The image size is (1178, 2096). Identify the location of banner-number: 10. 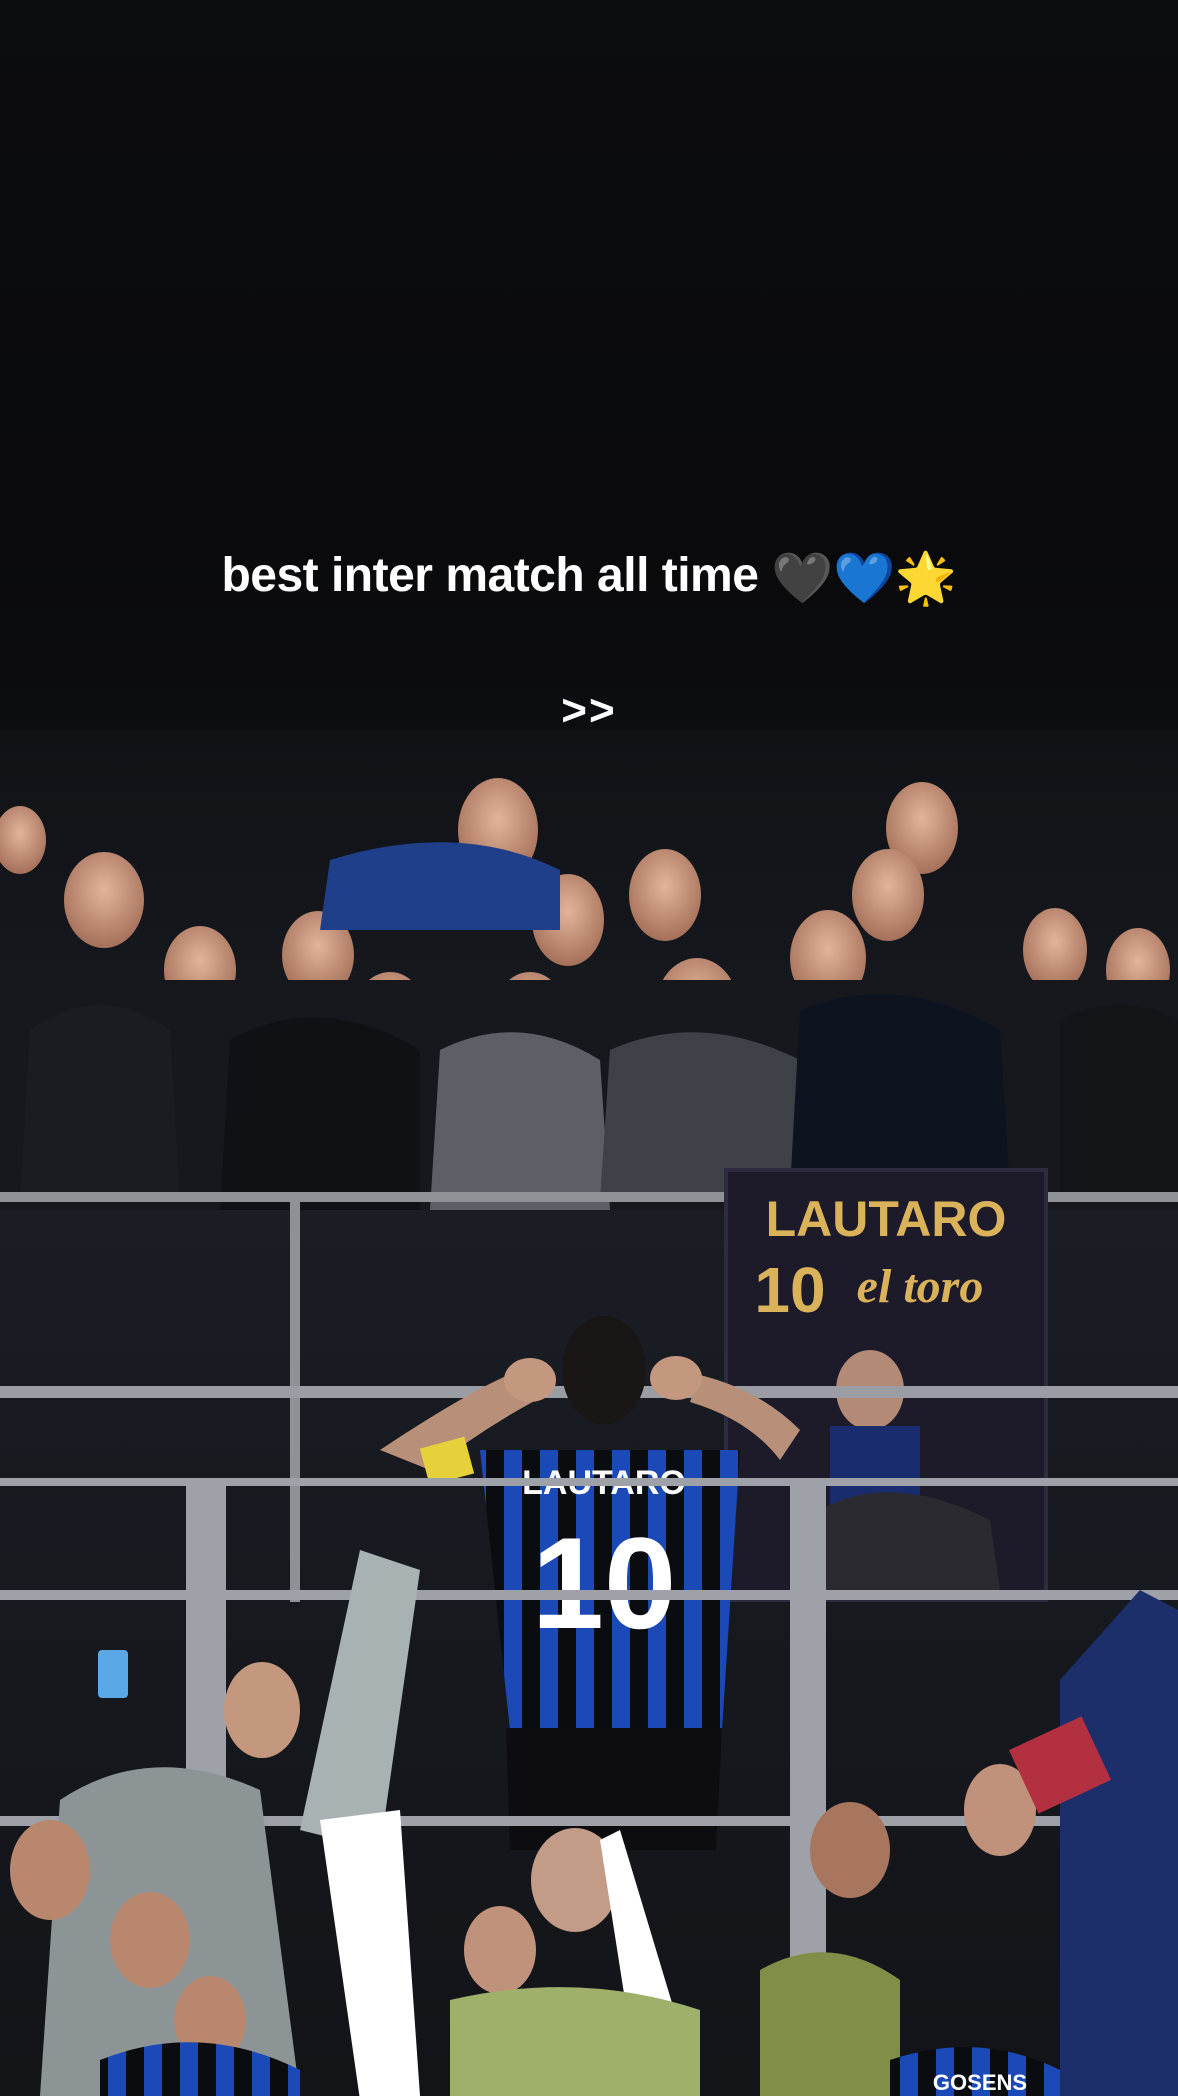
(789, 1290).